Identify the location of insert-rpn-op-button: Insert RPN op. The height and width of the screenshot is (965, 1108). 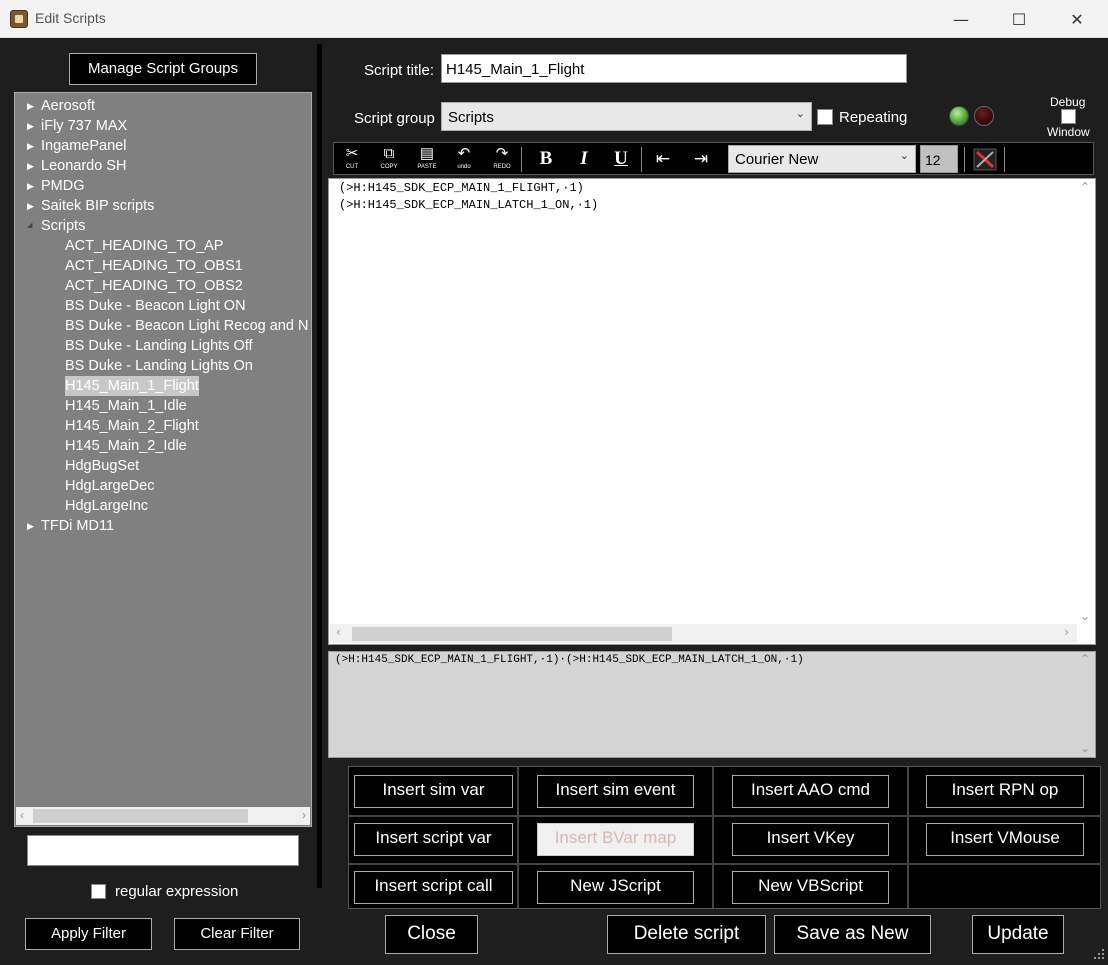
(1005, 791).